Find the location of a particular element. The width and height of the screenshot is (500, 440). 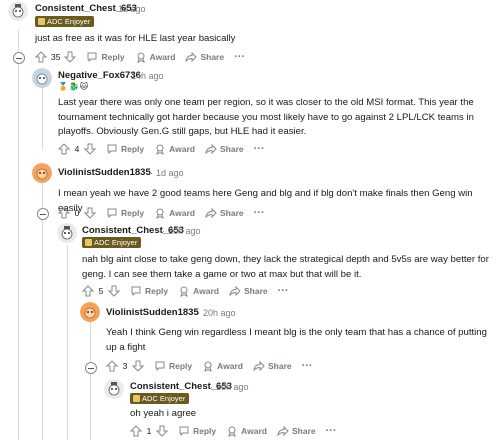

comment-actions: 4 Reply Award Share ··· is located at coordinates (161, 149).